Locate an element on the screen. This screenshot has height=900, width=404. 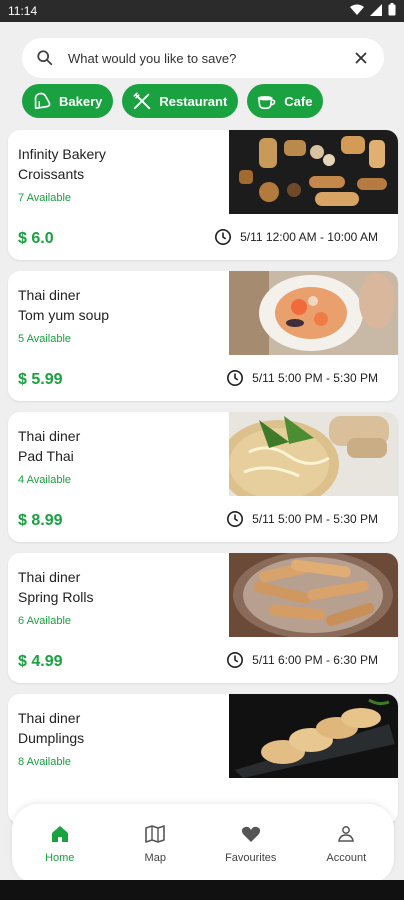
status-time: 11:14 is located at coordinates (23, 11).